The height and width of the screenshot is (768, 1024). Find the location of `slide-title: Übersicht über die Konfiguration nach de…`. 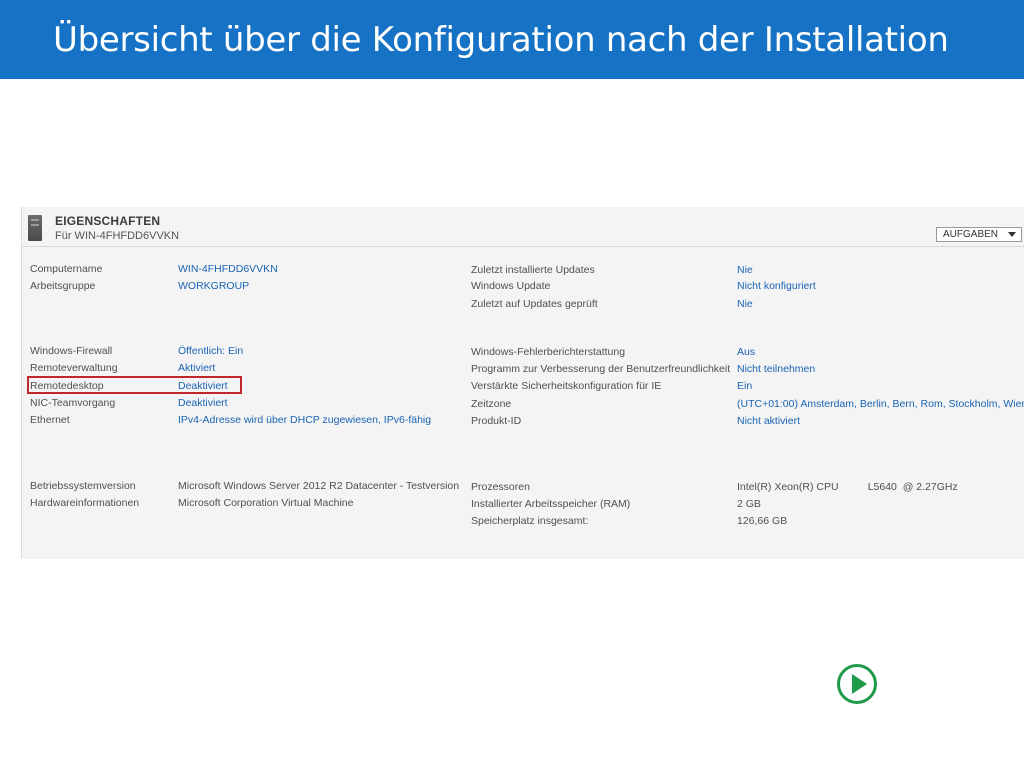

slide-title: Übersicht über die Konfiguration nach de… is located at coordinates (501, 40).